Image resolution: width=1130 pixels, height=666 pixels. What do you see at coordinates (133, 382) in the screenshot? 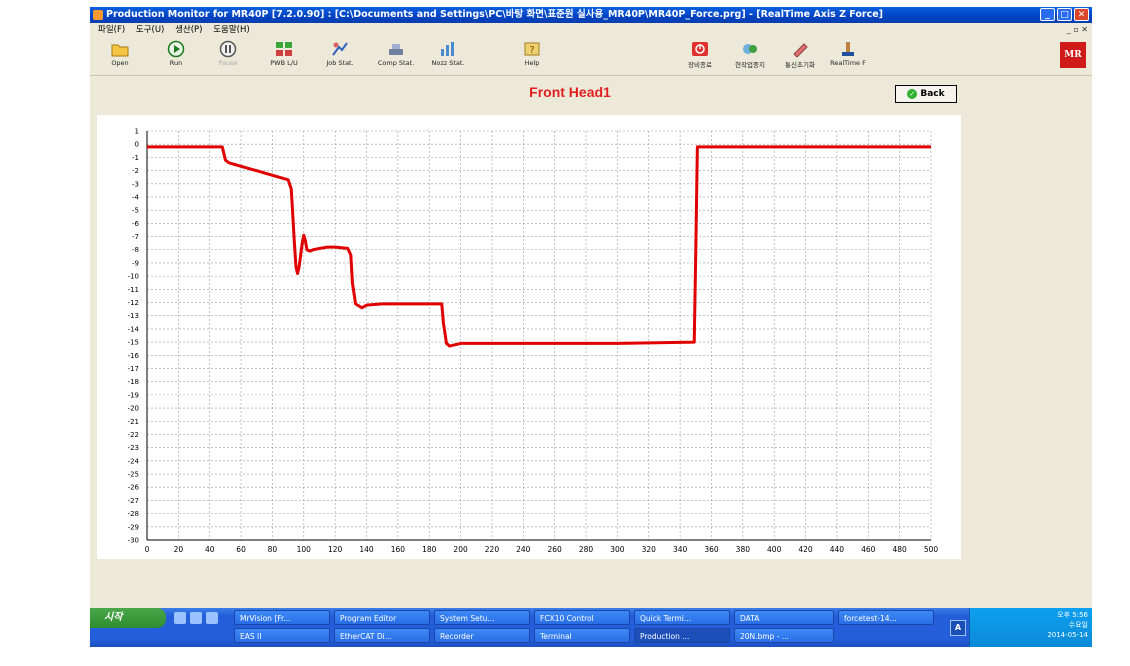
I see `y-tick-label: -18` at bounding box center [133, 382].